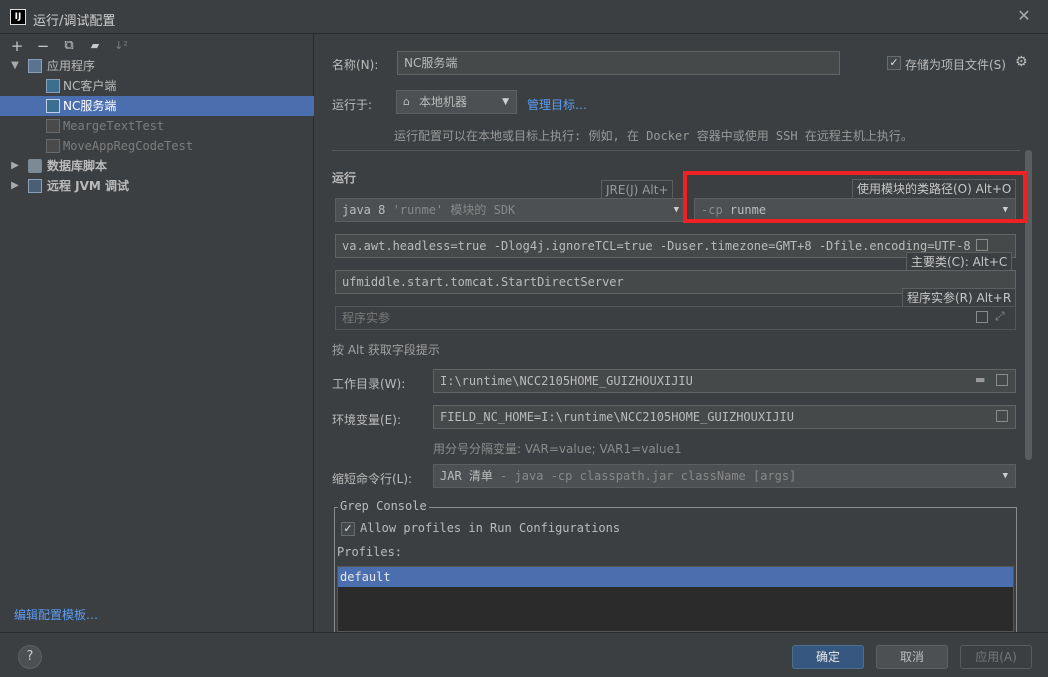  I want to click on tree-item-nc-server: NC服务端, so click(157, 106).